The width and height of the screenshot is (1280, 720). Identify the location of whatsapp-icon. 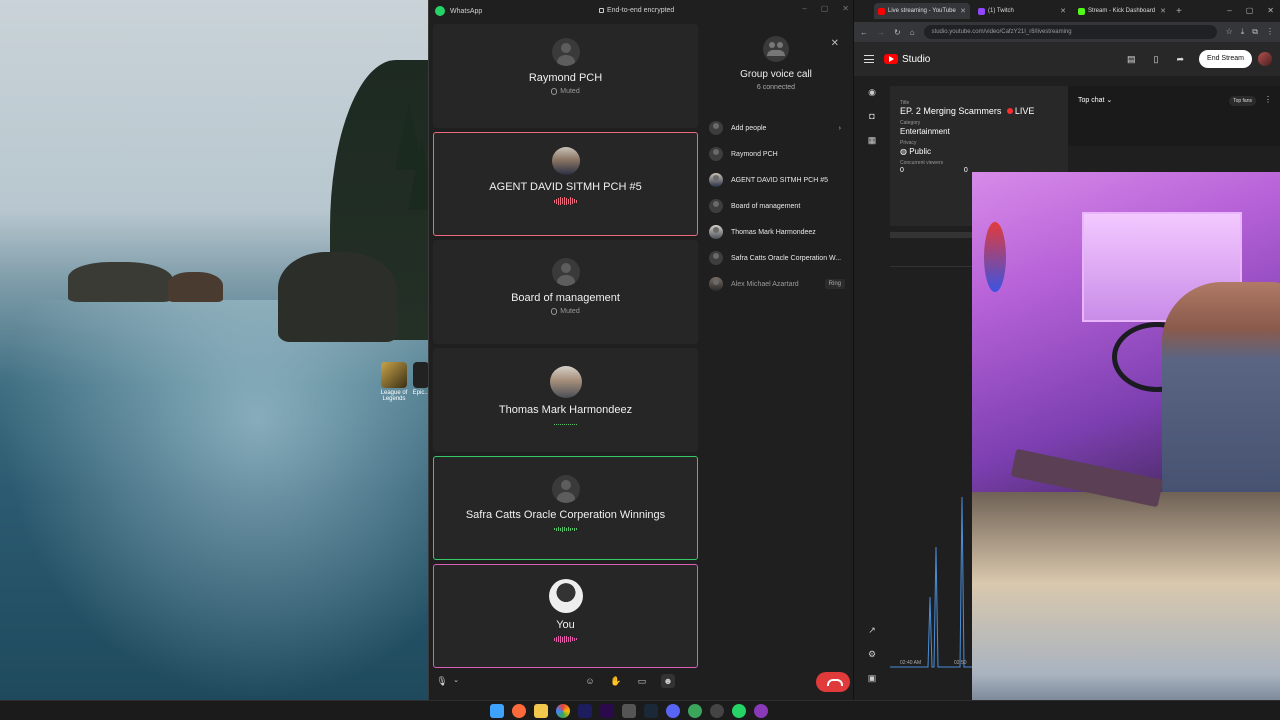
(739, 711).